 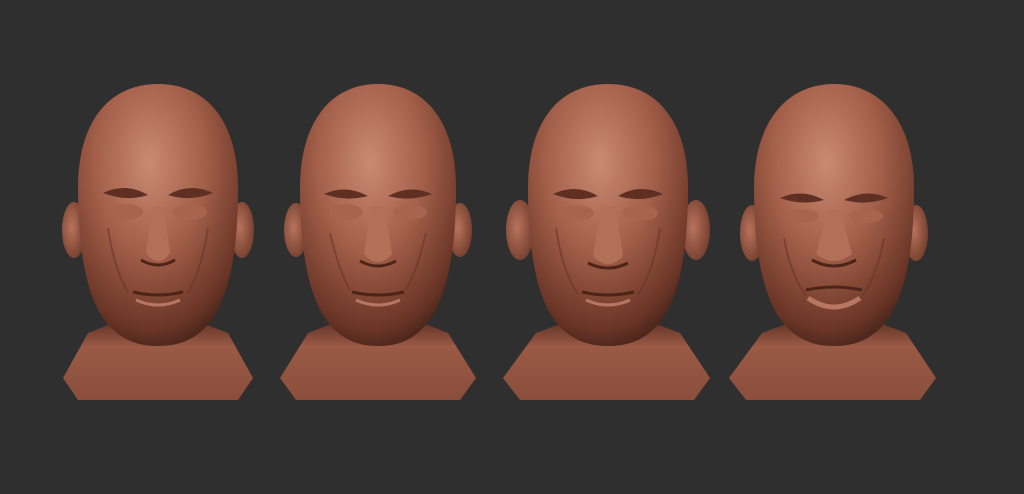 I want to click on head-sculpt-1-render, so click(x=158, y=242).